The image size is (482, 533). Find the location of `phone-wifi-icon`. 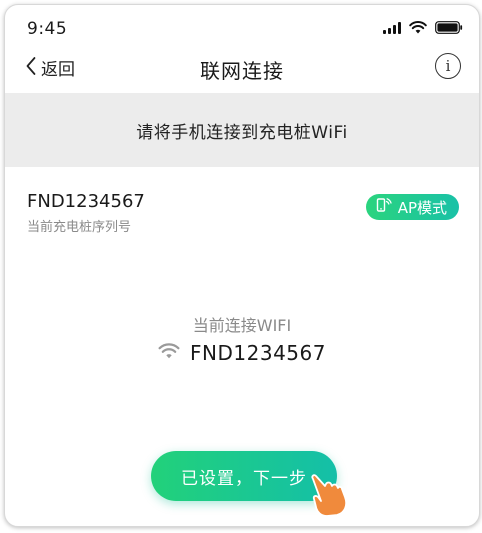

phone-wifi-icon is located at coordinates (384, 207).